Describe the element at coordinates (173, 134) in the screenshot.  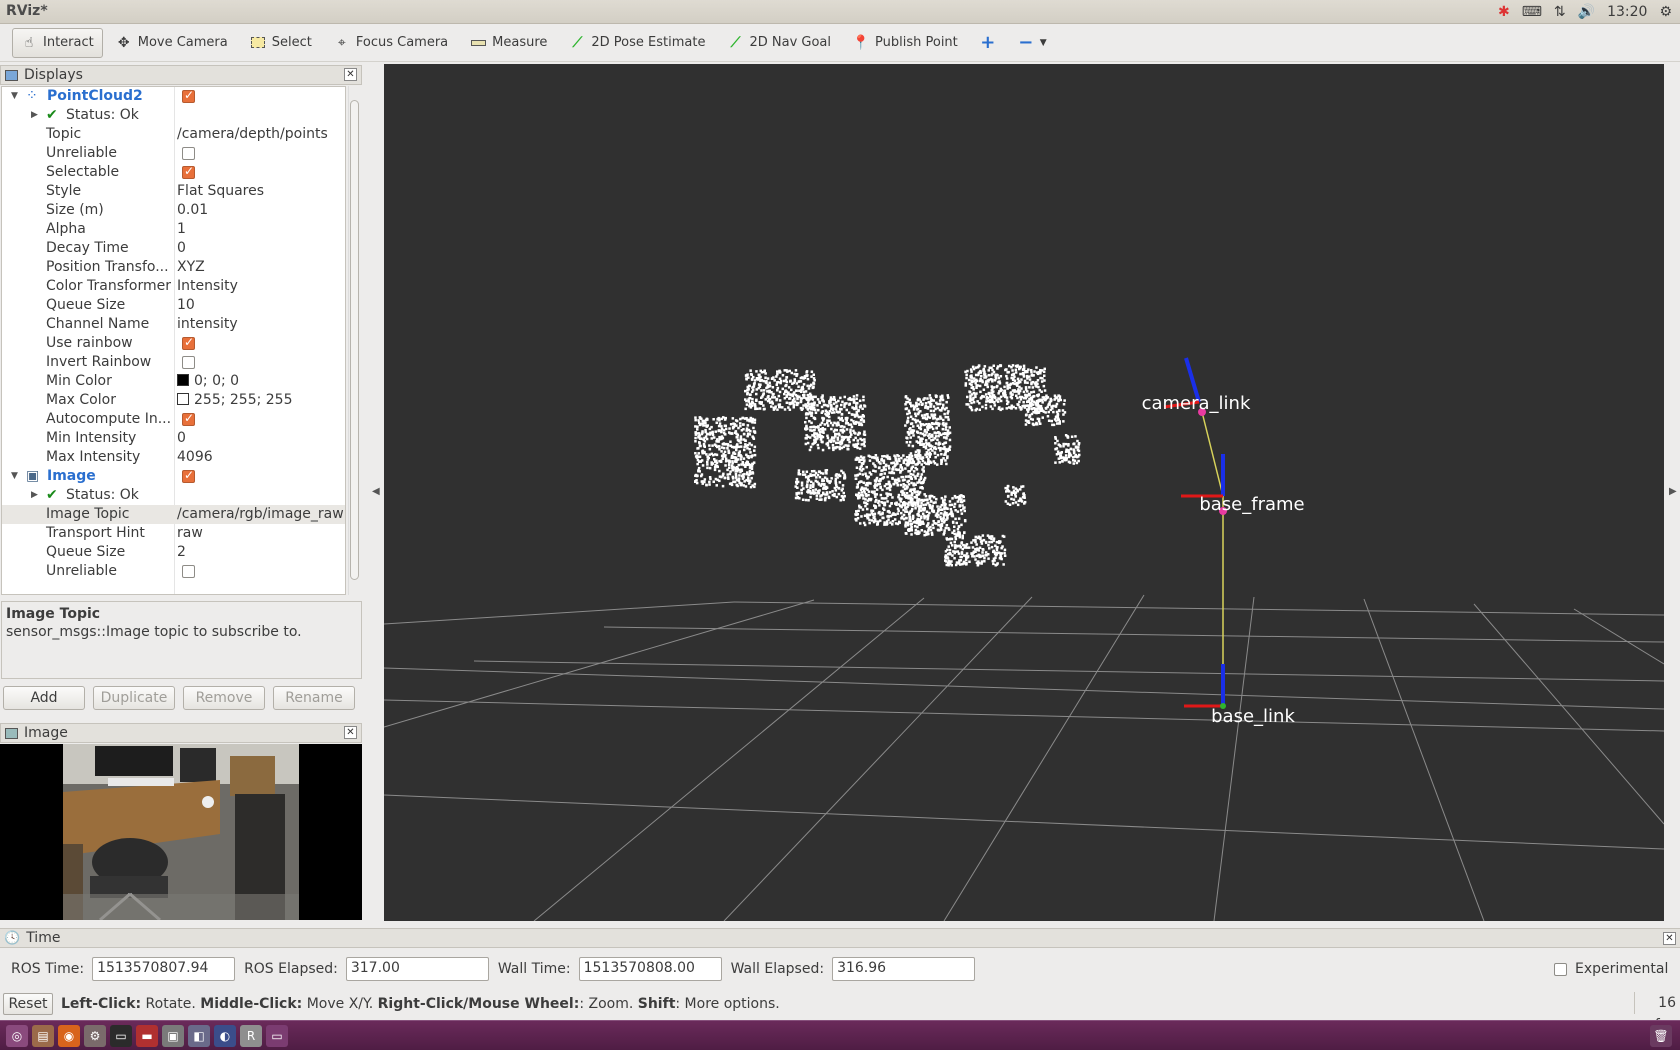
I see `property-row: Topic/camera/depth/points` at that location.